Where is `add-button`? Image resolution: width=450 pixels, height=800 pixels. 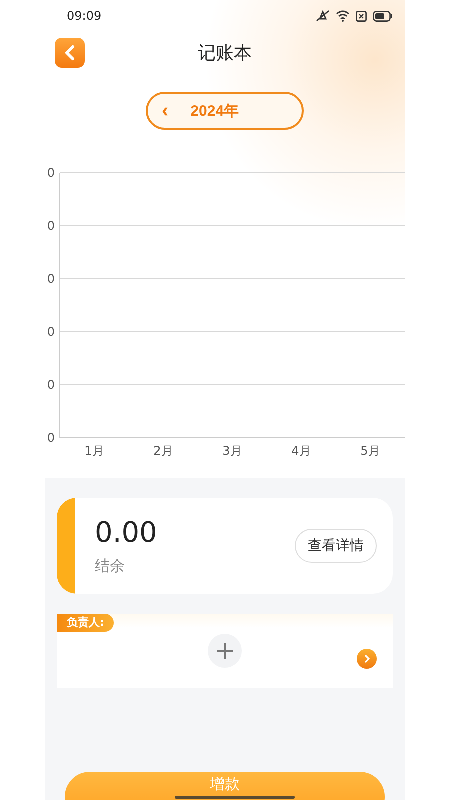 add-button is located at coordinates (225, 651).